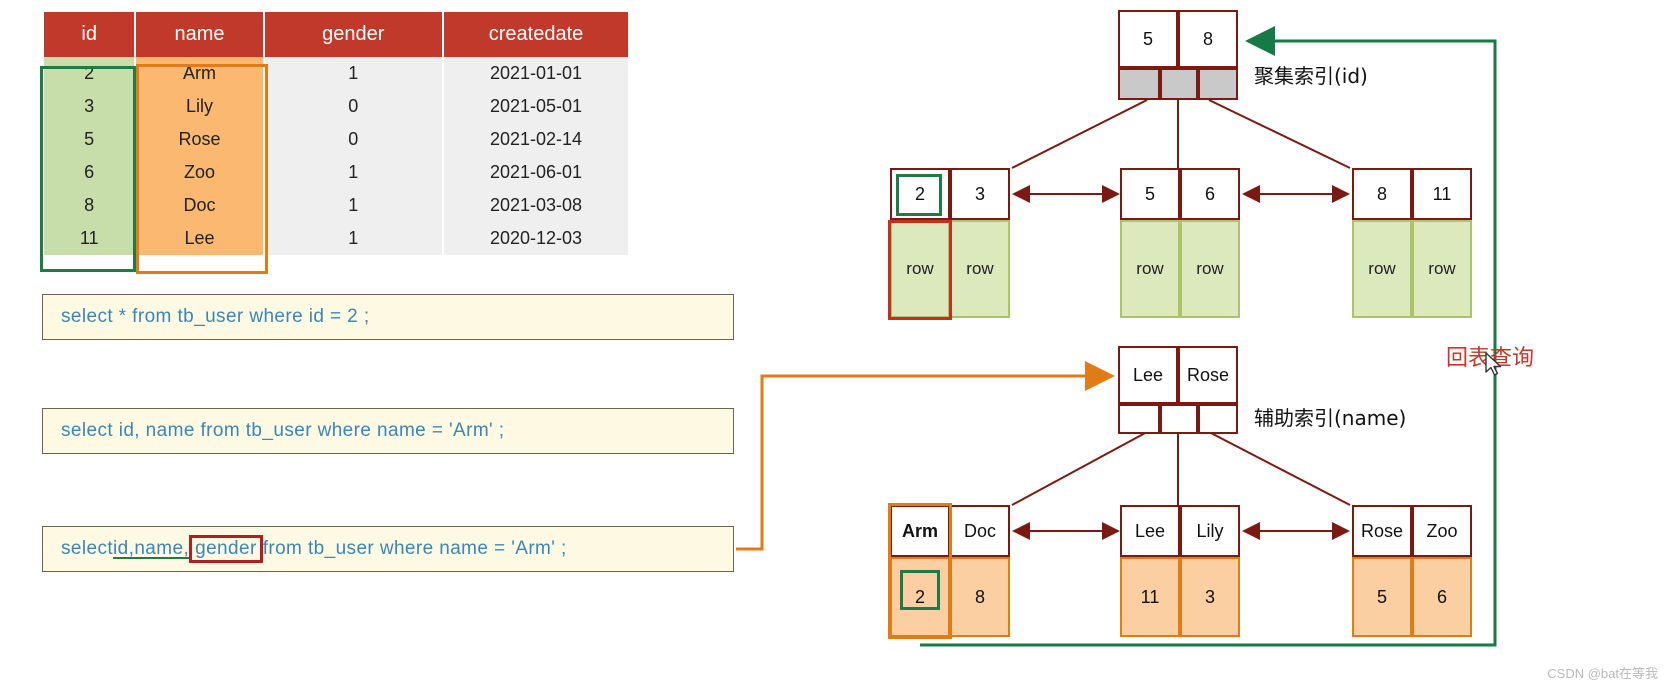  I want to click on column-header-createdate: createdate, so click(536, 34).